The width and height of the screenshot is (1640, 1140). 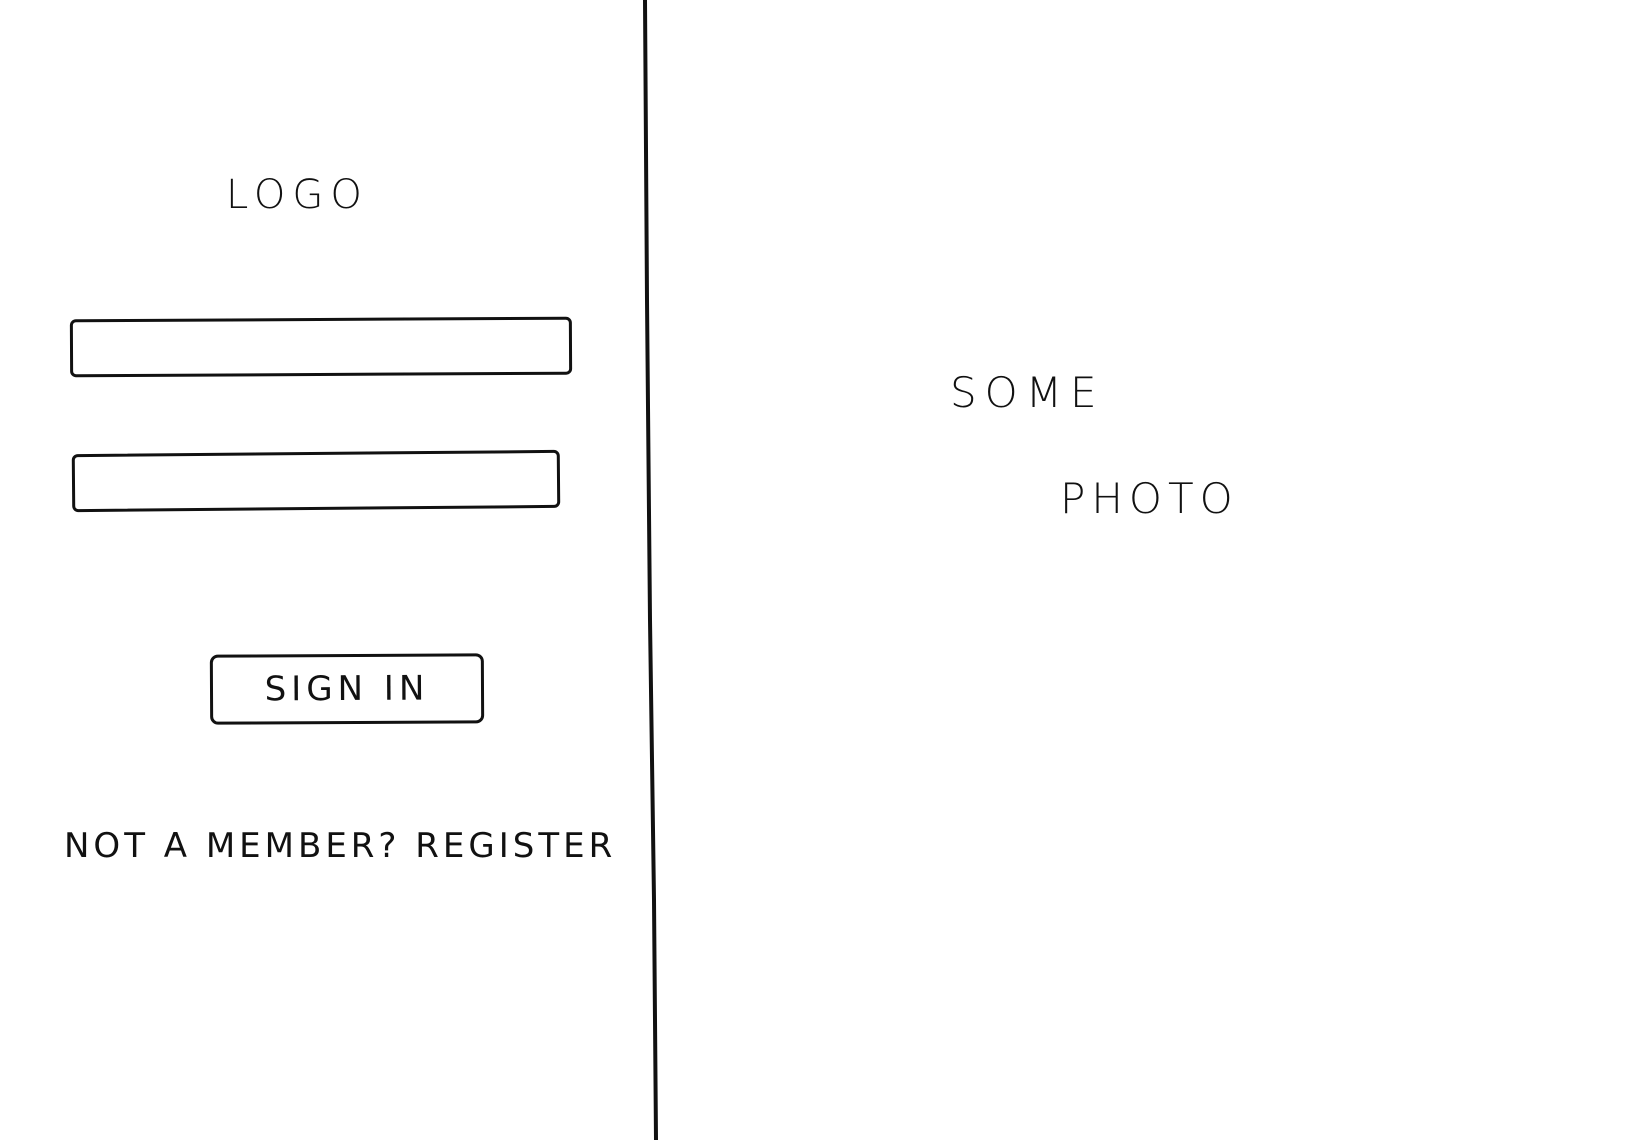 I want to click on logo: LOGO, so click(x=297, y=195).